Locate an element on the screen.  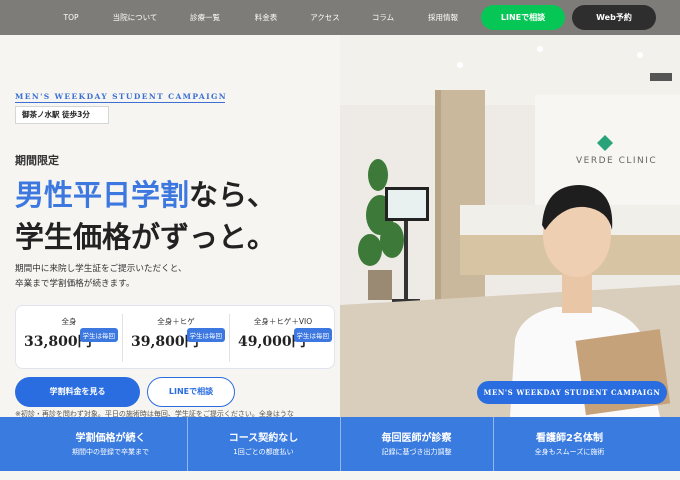
nav-item-column: コラム is located at coordinates (383, 17).